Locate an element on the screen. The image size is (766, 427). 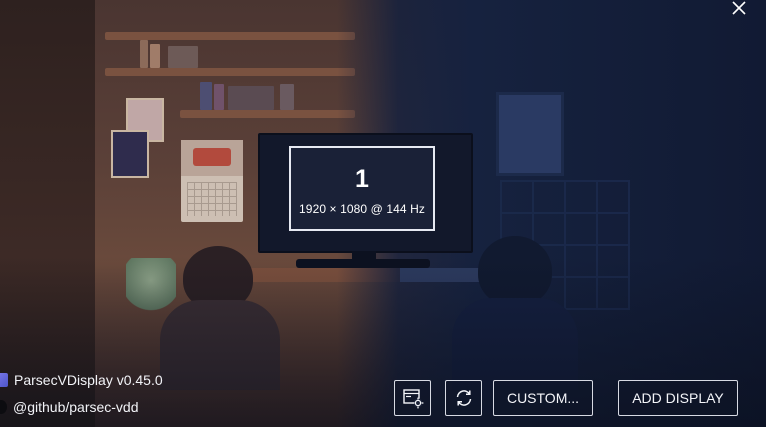
display-resolution: 1920 × 1080 @ 144 Hz is located at coordinates (362, 208).